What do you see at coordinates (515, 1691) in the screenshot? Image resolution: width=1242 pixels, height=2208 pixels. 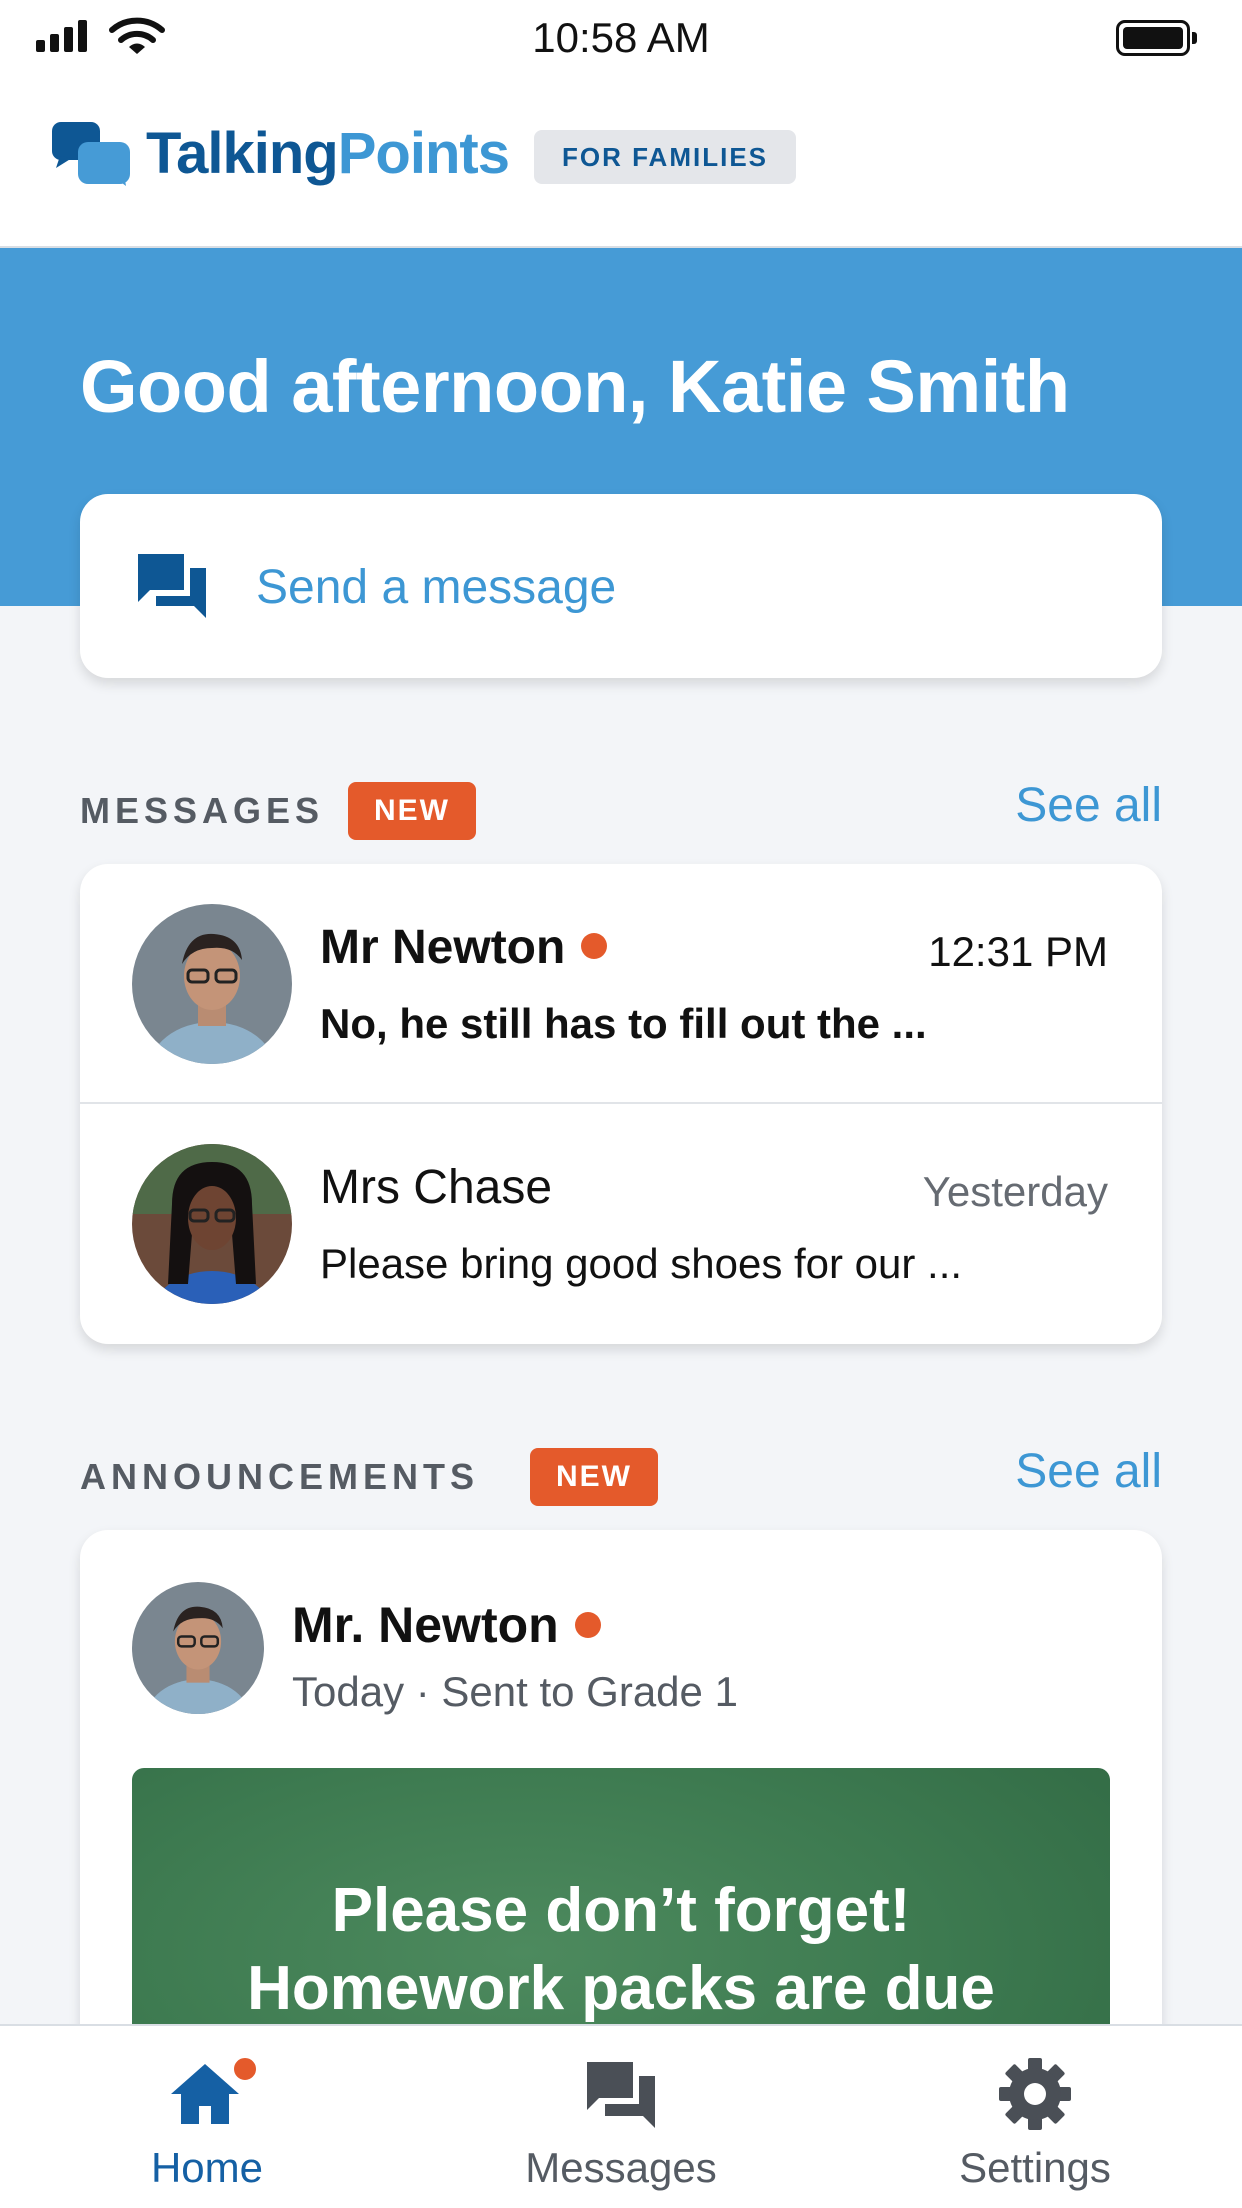 I see `announcement-meta: Today · Sent to Grade 1` at bounding box center [515, 1691].